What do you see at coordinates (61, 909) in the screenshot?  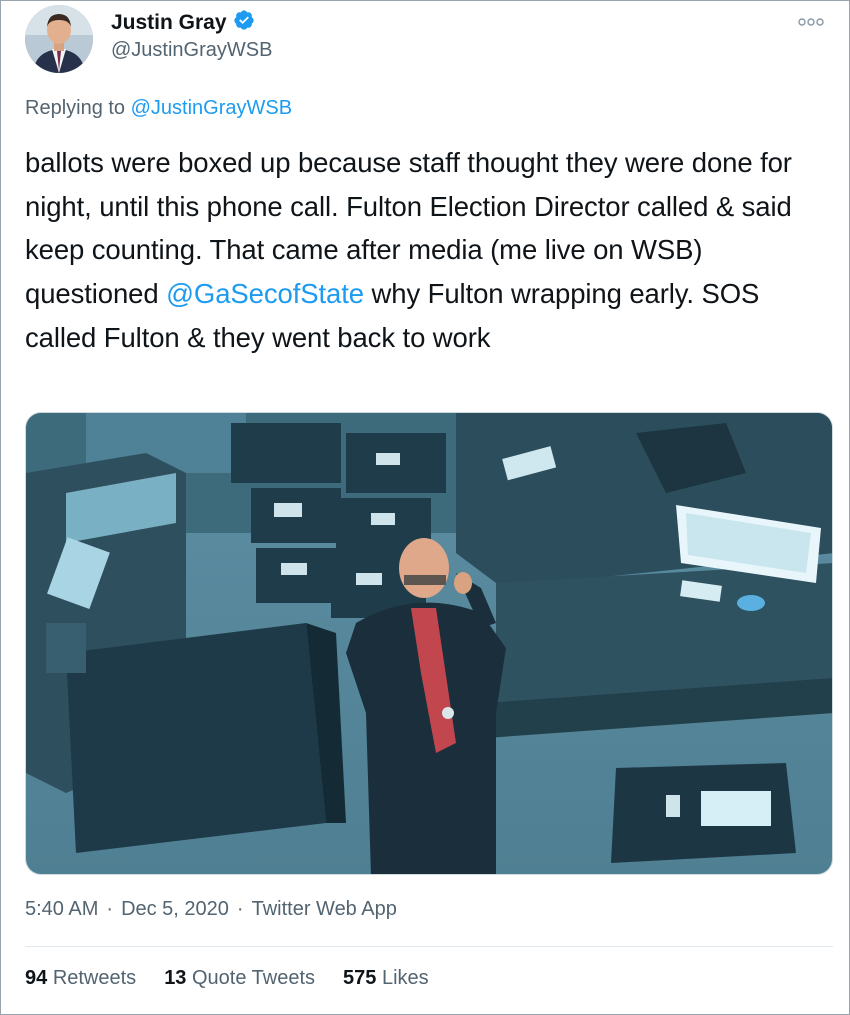 I see `tweet-time: 5:40 AM` at bounding box center [61, 909].